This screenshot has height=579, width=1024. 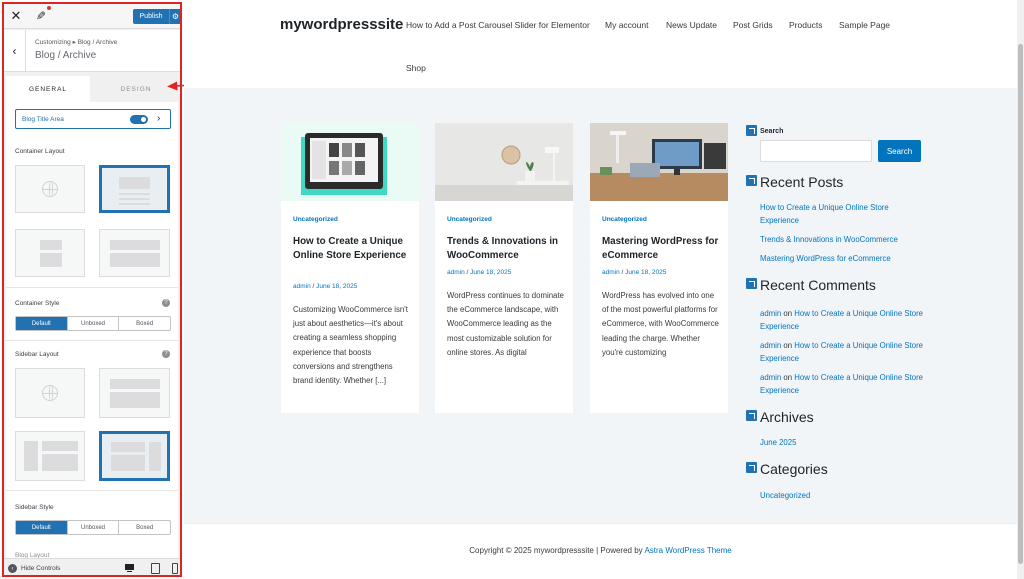 What do you see at coordinates (691, 25) in the screenshot?
I see `nav-item: News Update` at bounding box center [691, 25].